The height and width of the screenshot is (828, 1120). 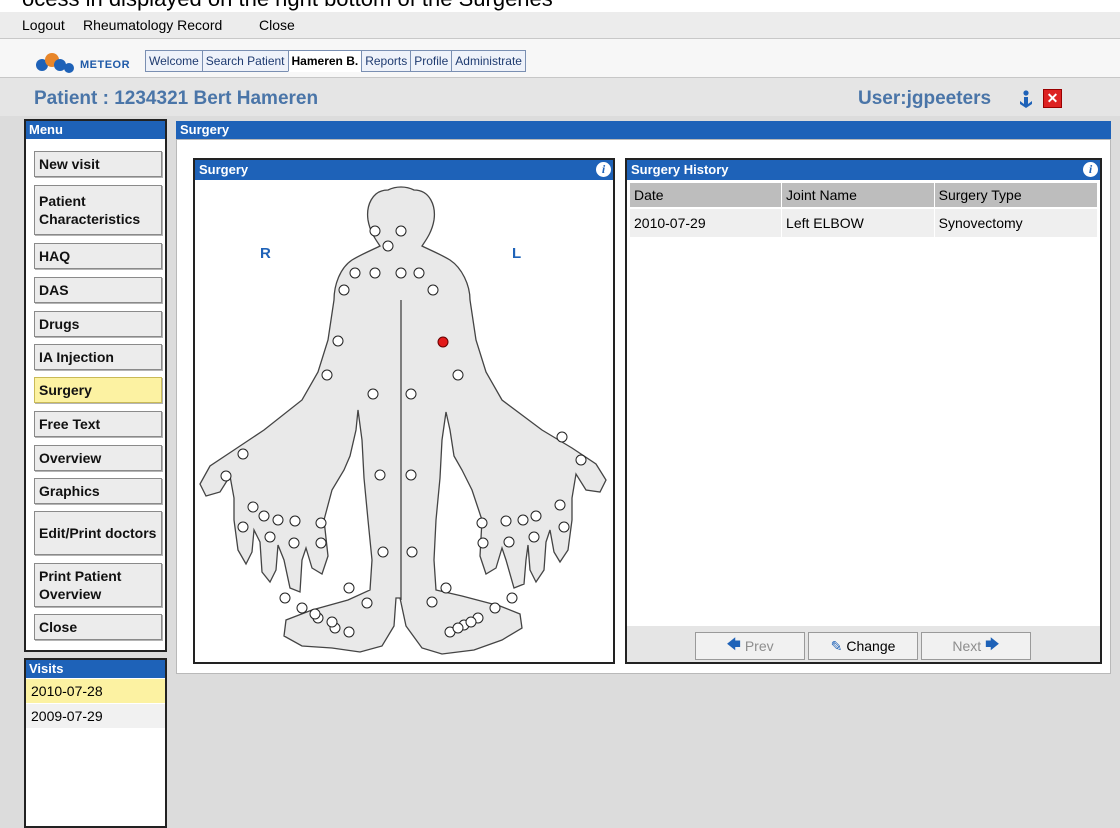 What do you see at coordinates (411, 394) in the screenshot?
I see `joint-marker-left-hip` at bounding box center [411, 394].